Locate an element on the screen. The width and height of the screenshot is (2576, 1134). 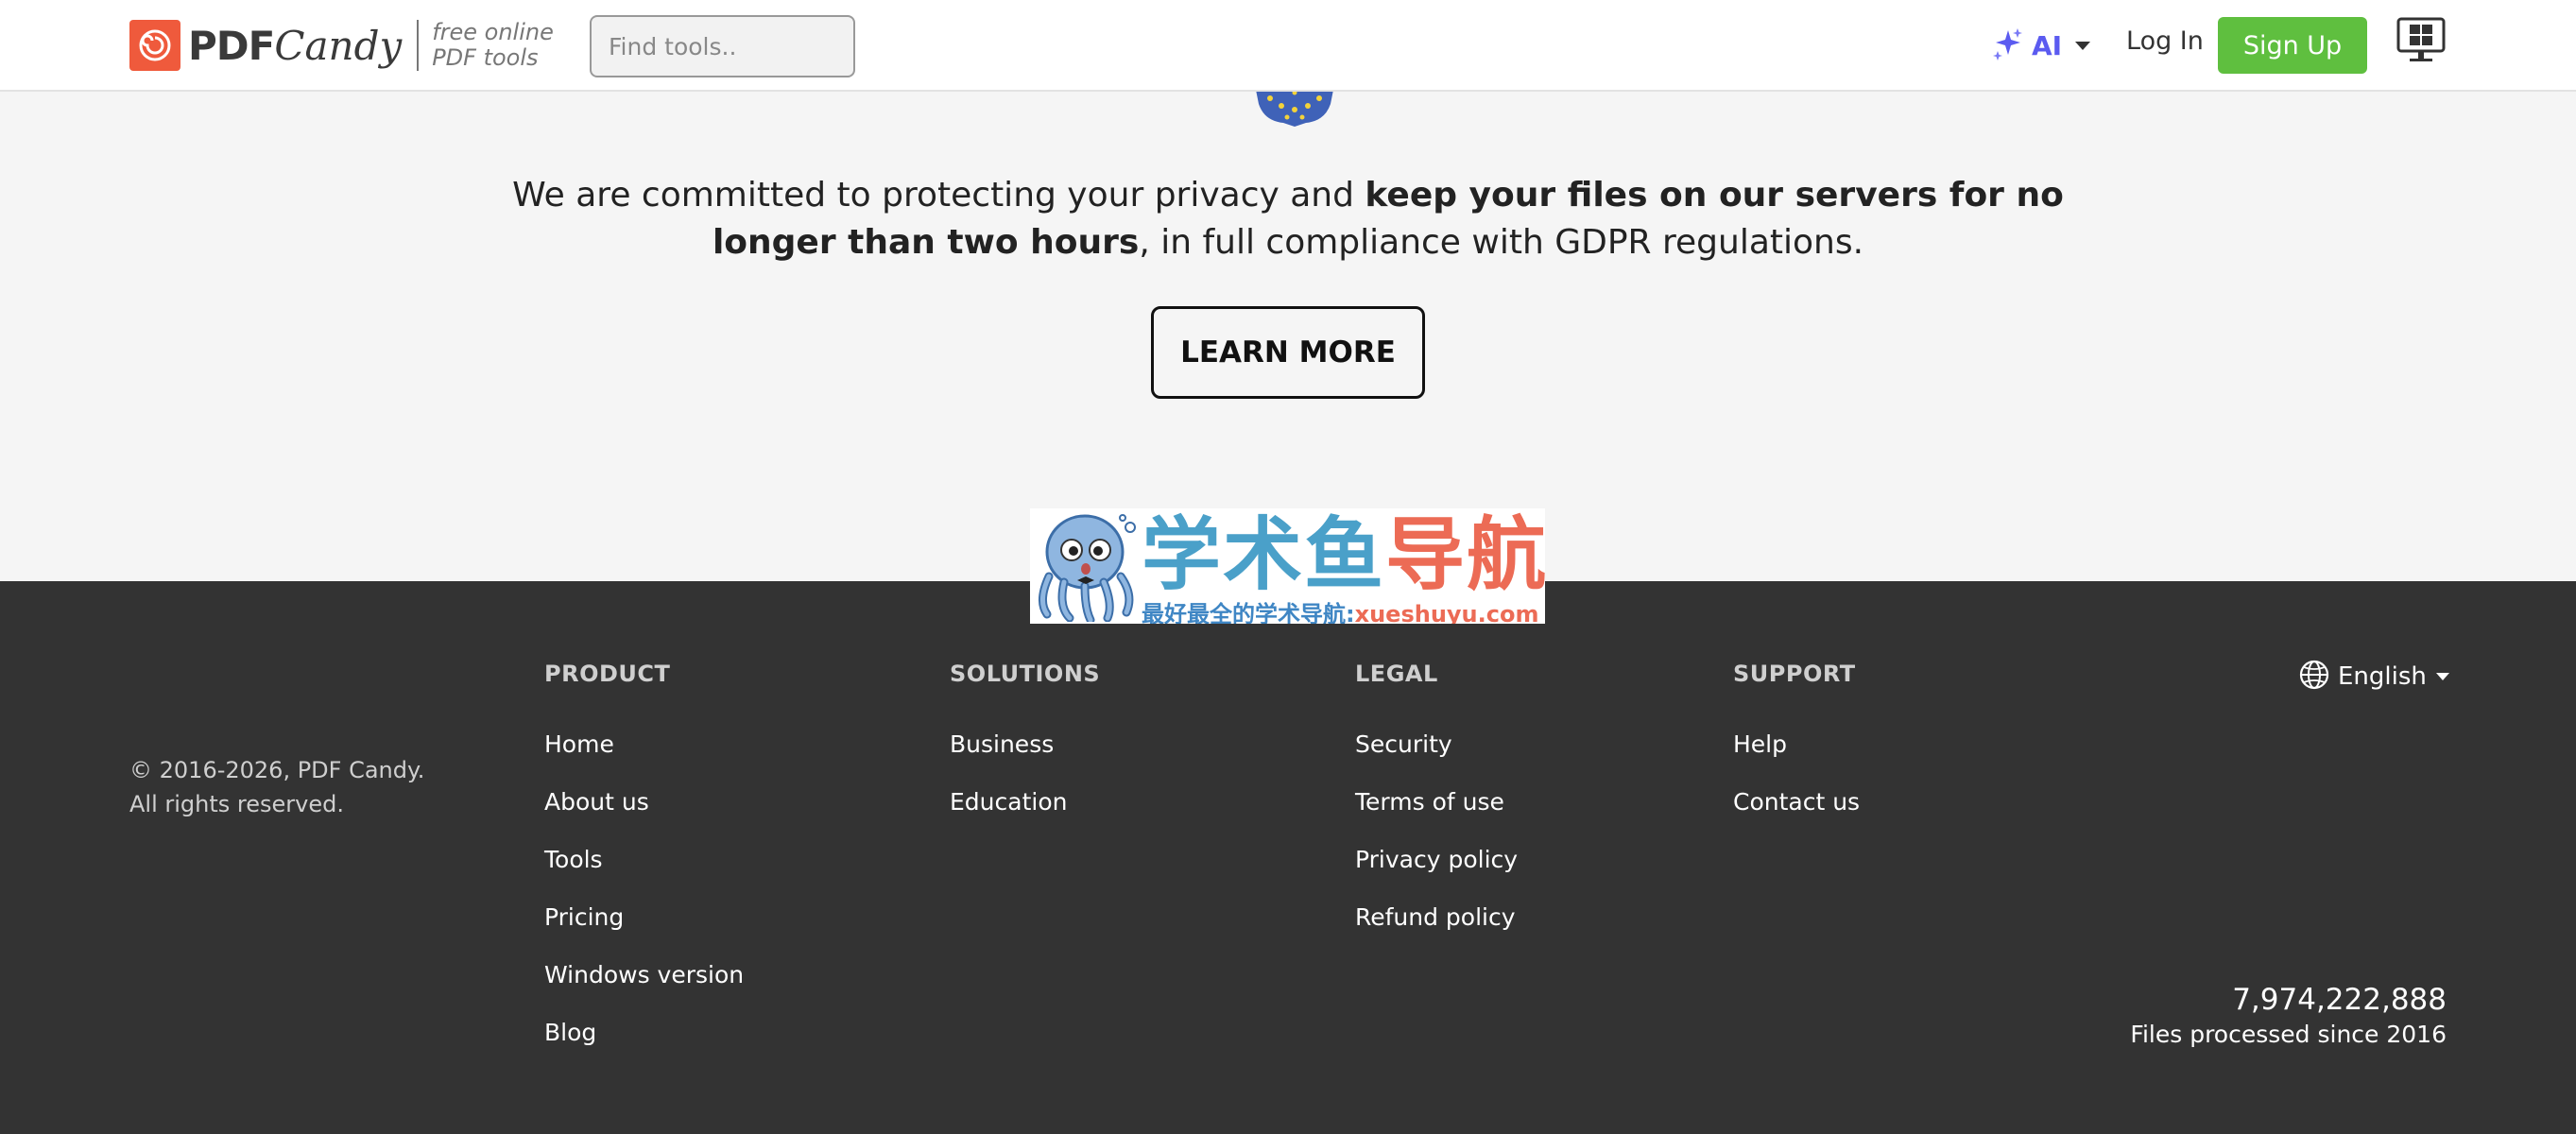
windows-monitor-icon is located at coordinates (2421, 40).